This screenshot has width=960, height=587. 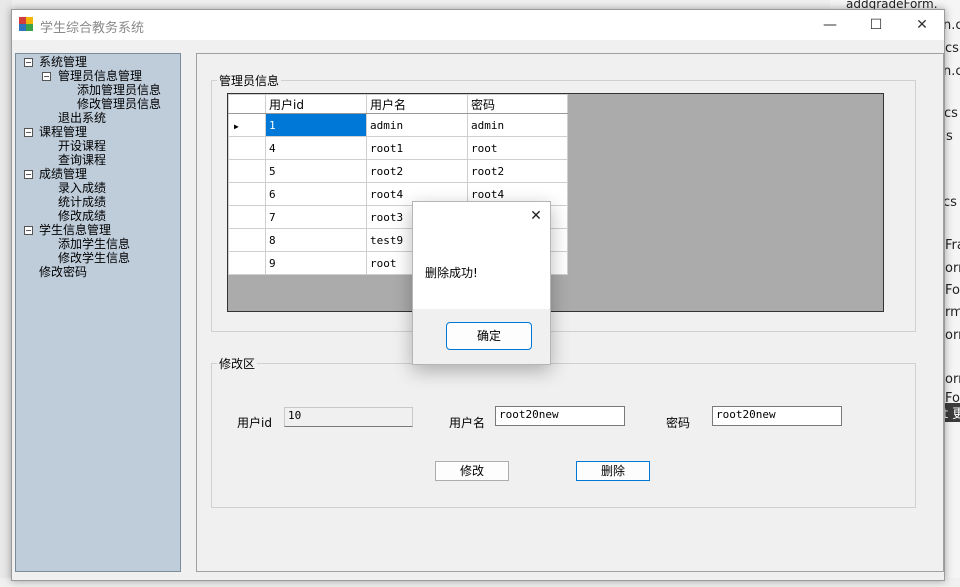 What do you see at coordinates (82, 118) in the screenshot?
I see `tree-node-exit: 退出系统` at bounding box center [82, 118].